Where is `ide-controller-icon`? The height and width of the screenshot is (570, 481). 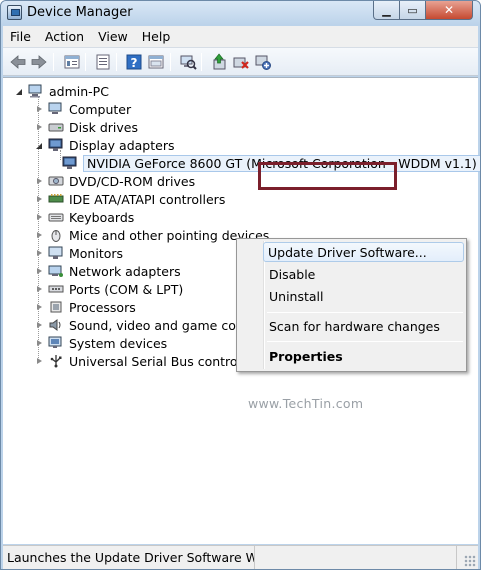
ide-controller-icon is located at coordinates (56, 199).